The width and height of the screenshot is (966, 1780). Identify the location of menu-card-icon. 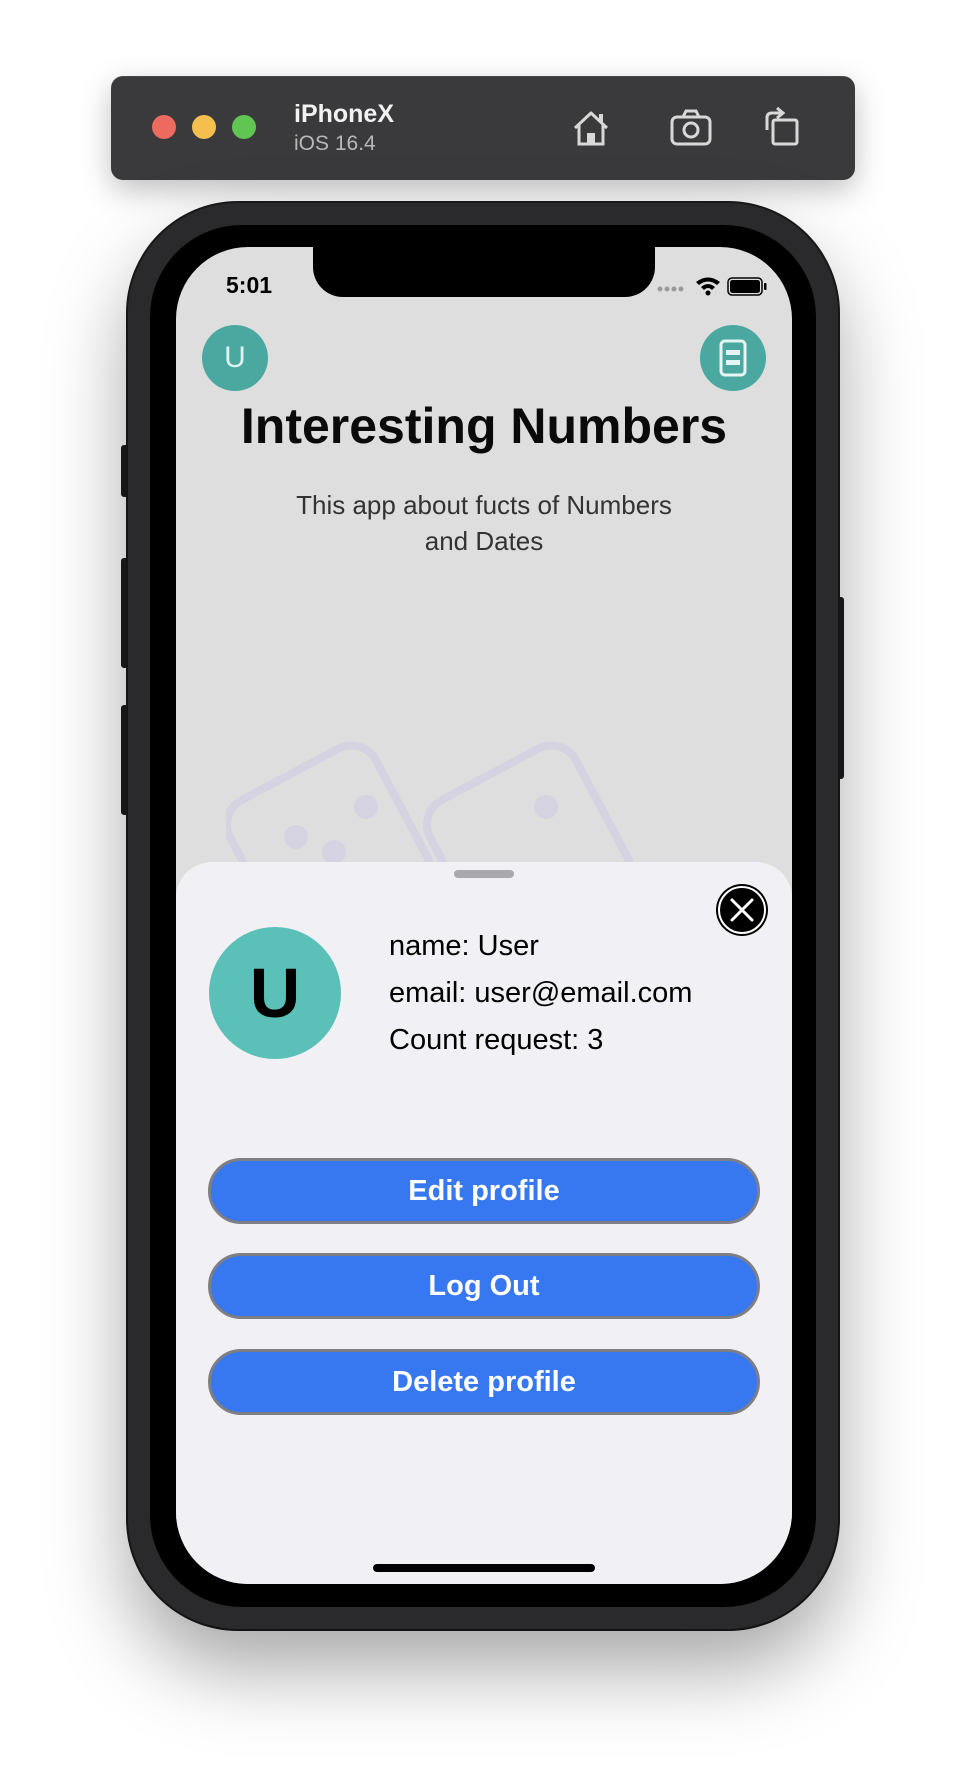
(733, 358).